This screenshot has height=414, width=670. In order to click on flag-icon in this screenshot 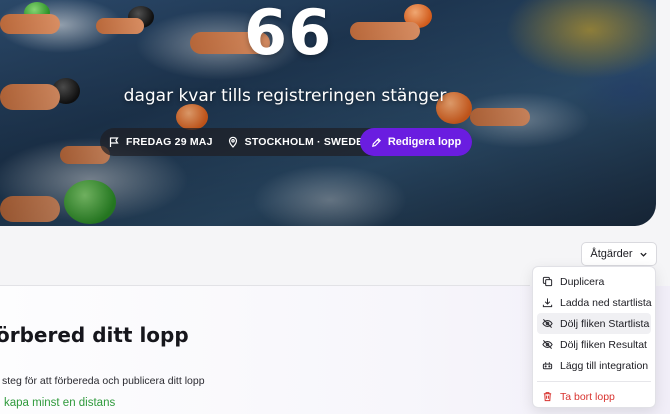, I will do `click(114, 142)`.